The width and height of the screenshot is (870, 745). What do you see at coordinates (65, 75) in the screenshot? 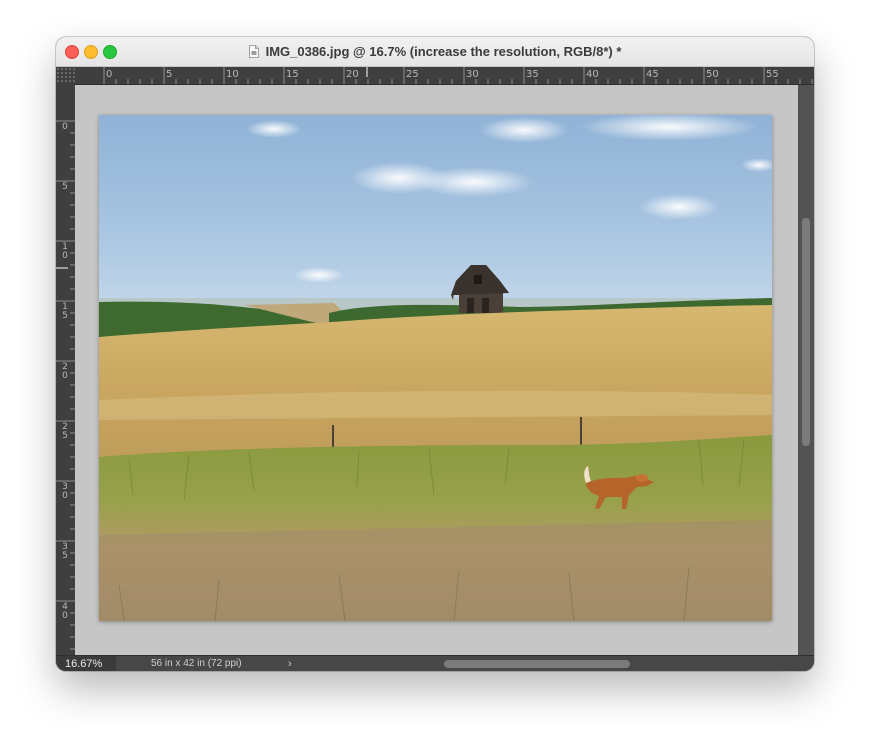
I see `ruler-origin` at bounding box center [65, 75].